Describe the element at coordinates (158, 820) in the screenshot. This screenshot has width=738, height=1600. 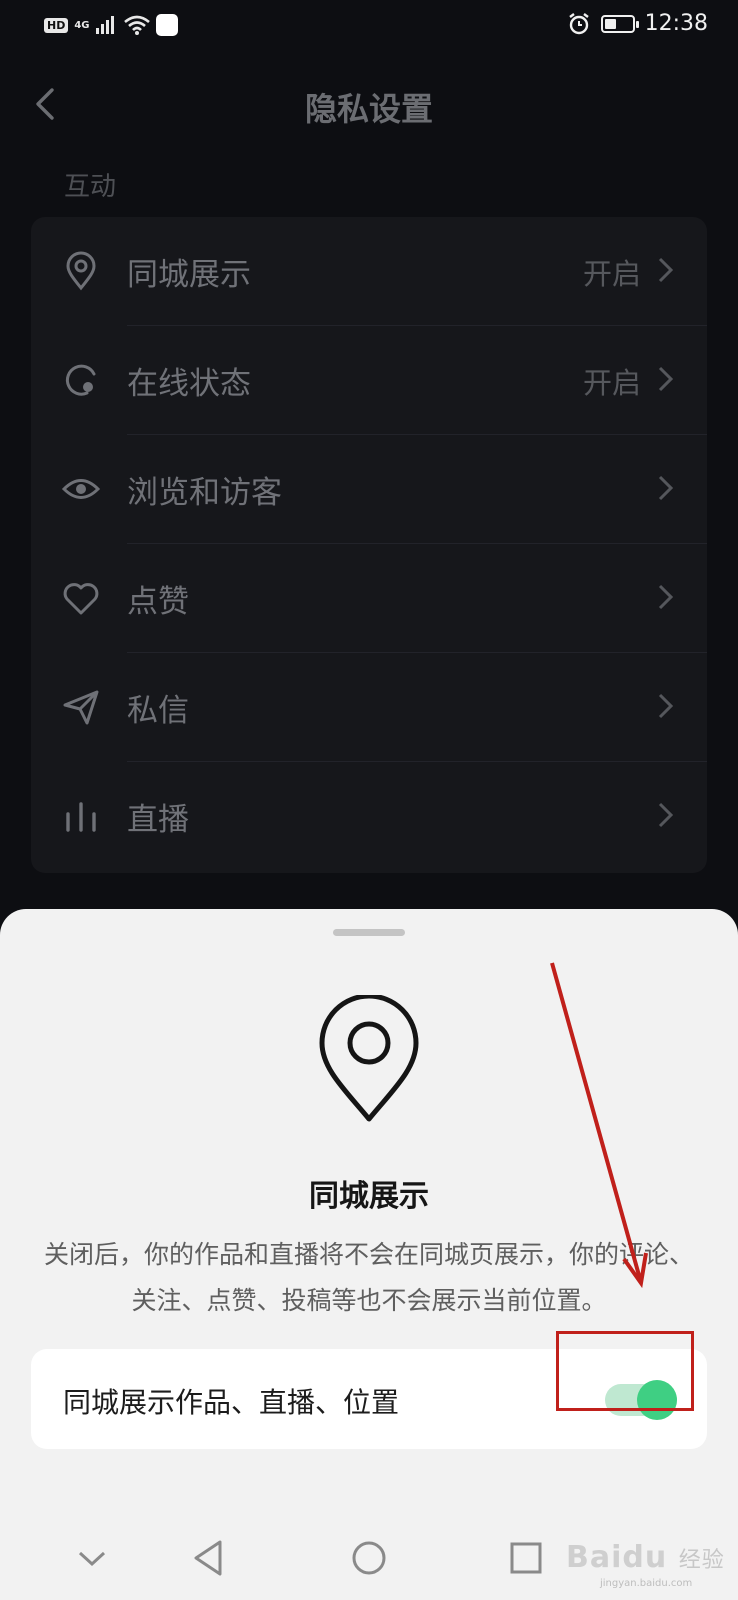
I see `row-label: 直播` at that location.